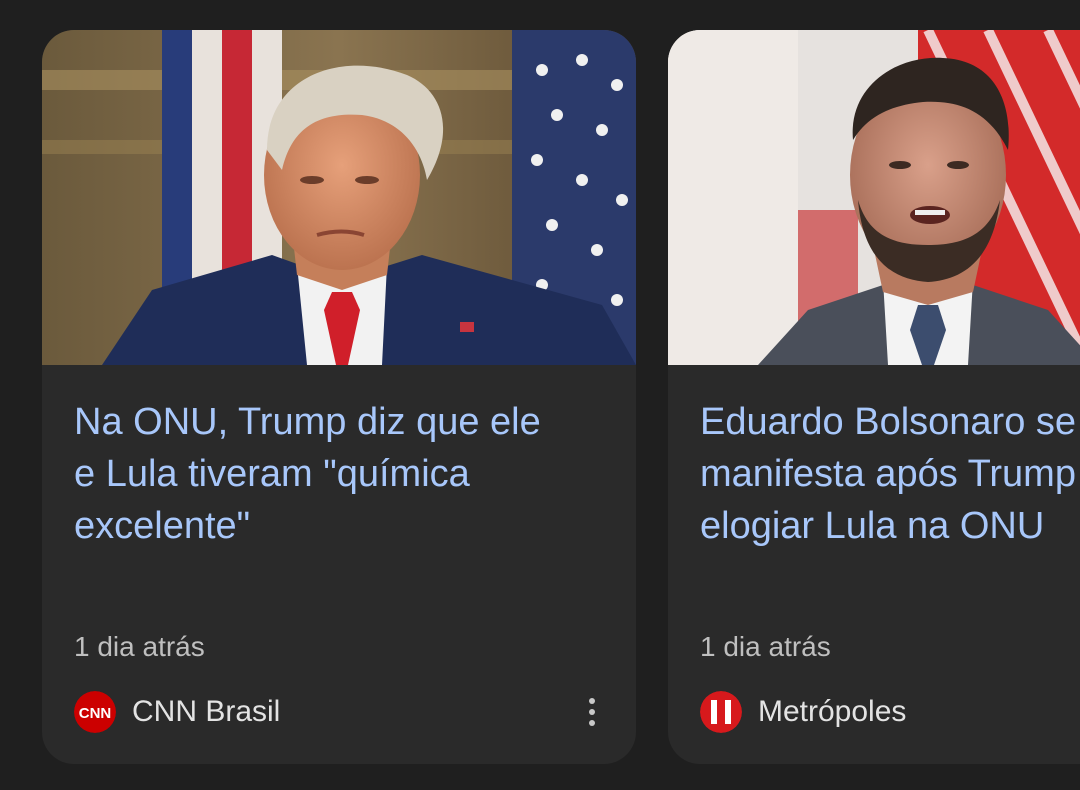 The width and height of the screenshot is (1080, 790). What do you see at coordinates (832, 711) in the screenshot?
I see `source-name: Metrópoles` at bounding box center [832, 711].